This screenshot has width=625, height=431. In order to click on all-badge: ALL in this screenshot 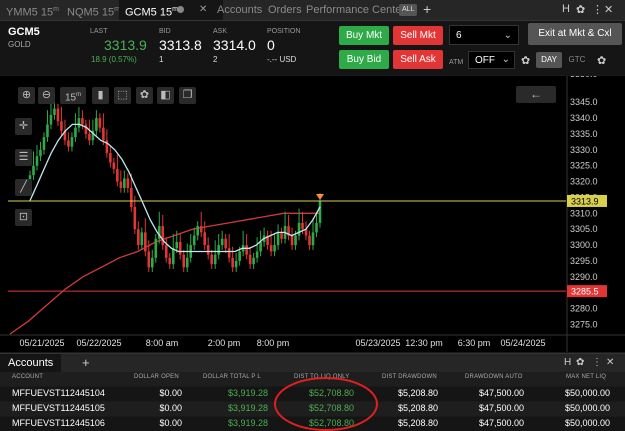, I will do `click(408, 10)`.